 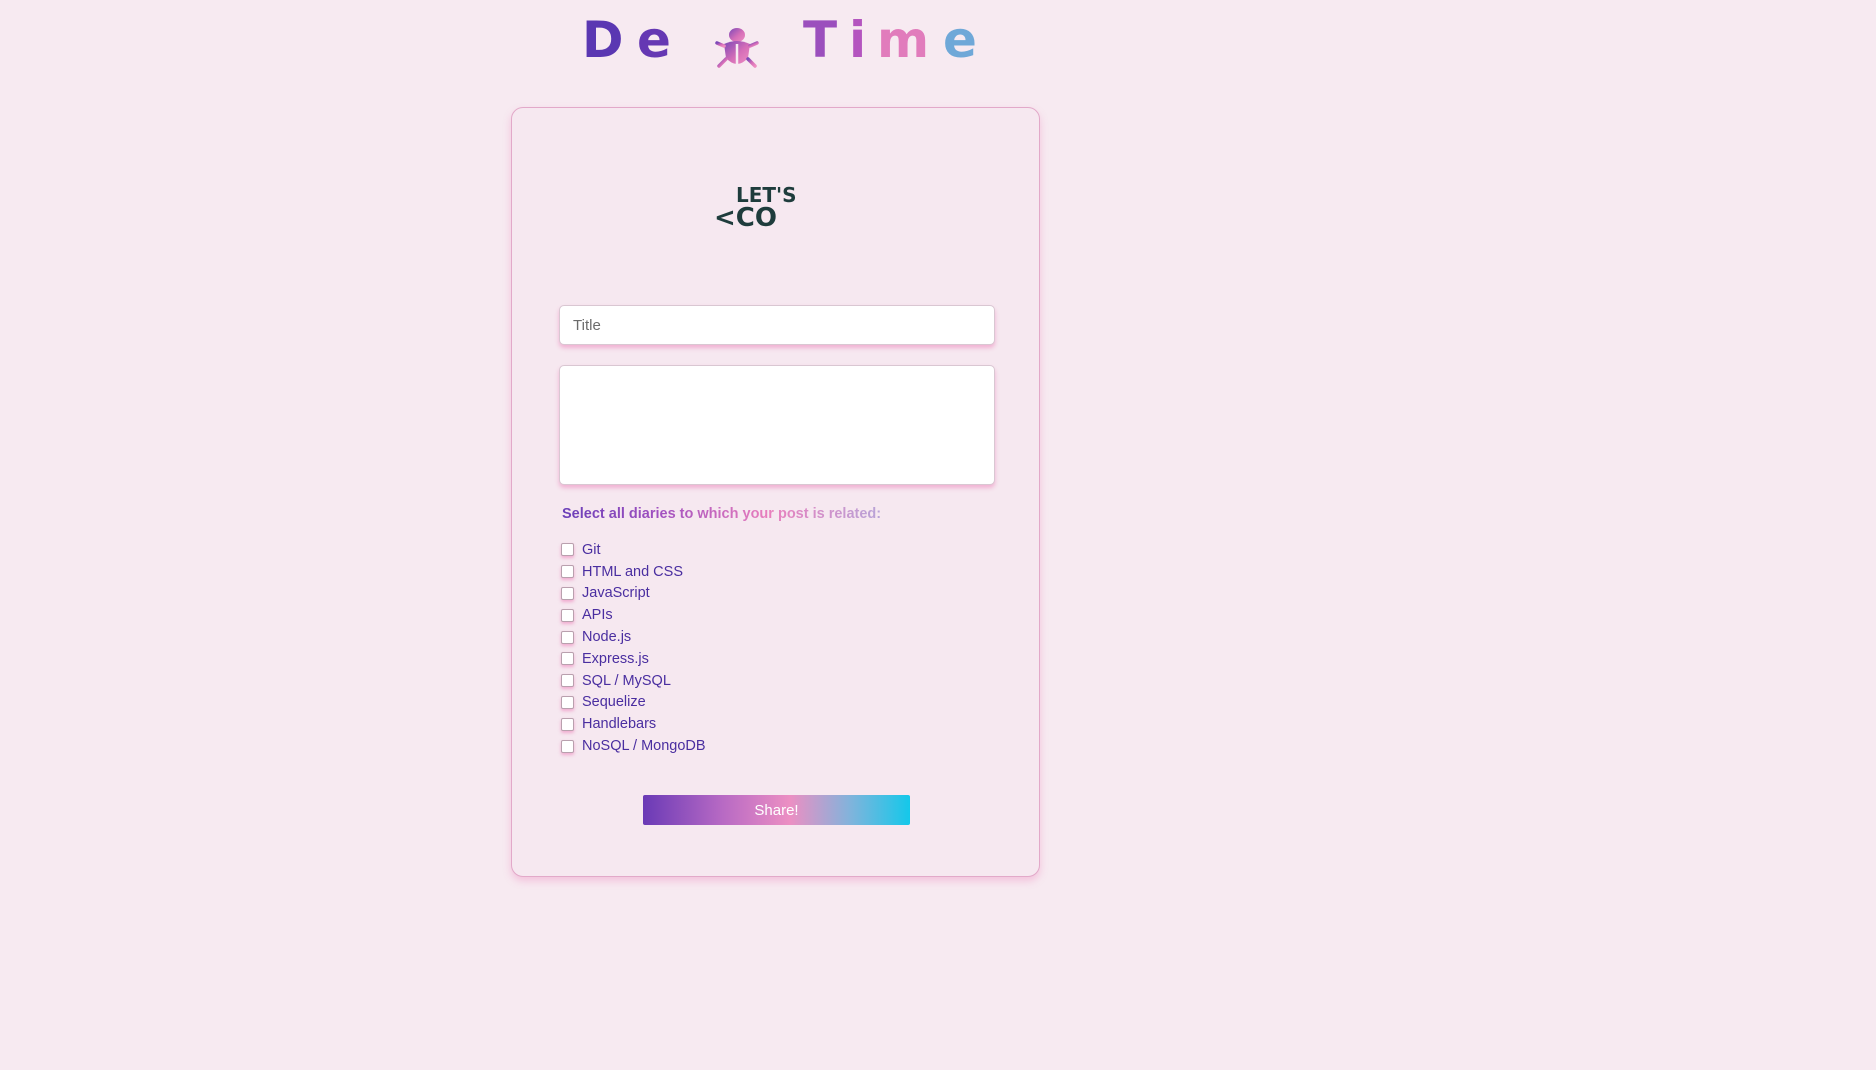 I want to click on diary-label: JavaScript, so click(x=616, y=593).